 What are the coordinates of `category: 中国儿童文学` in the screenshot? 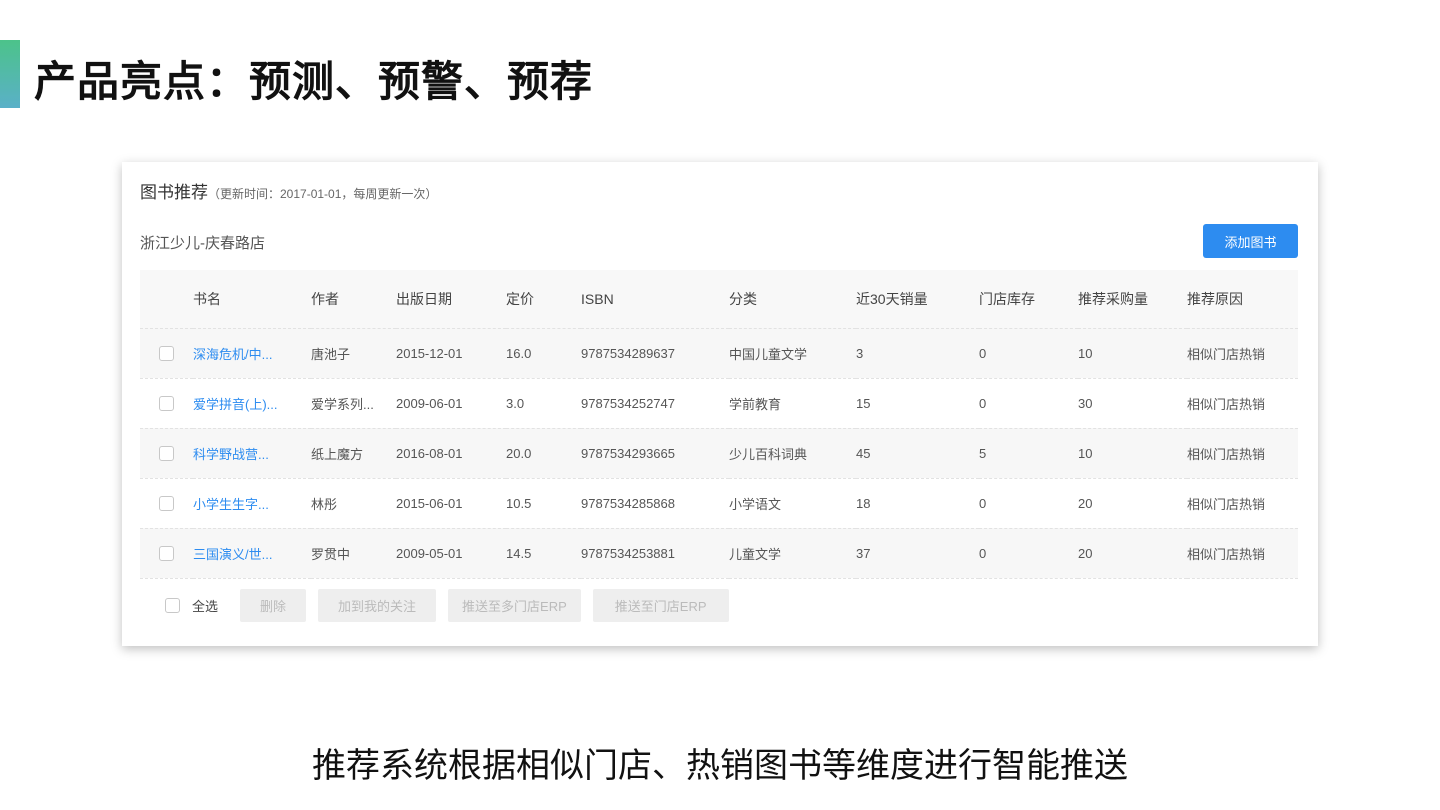 It's located at (792, 352).